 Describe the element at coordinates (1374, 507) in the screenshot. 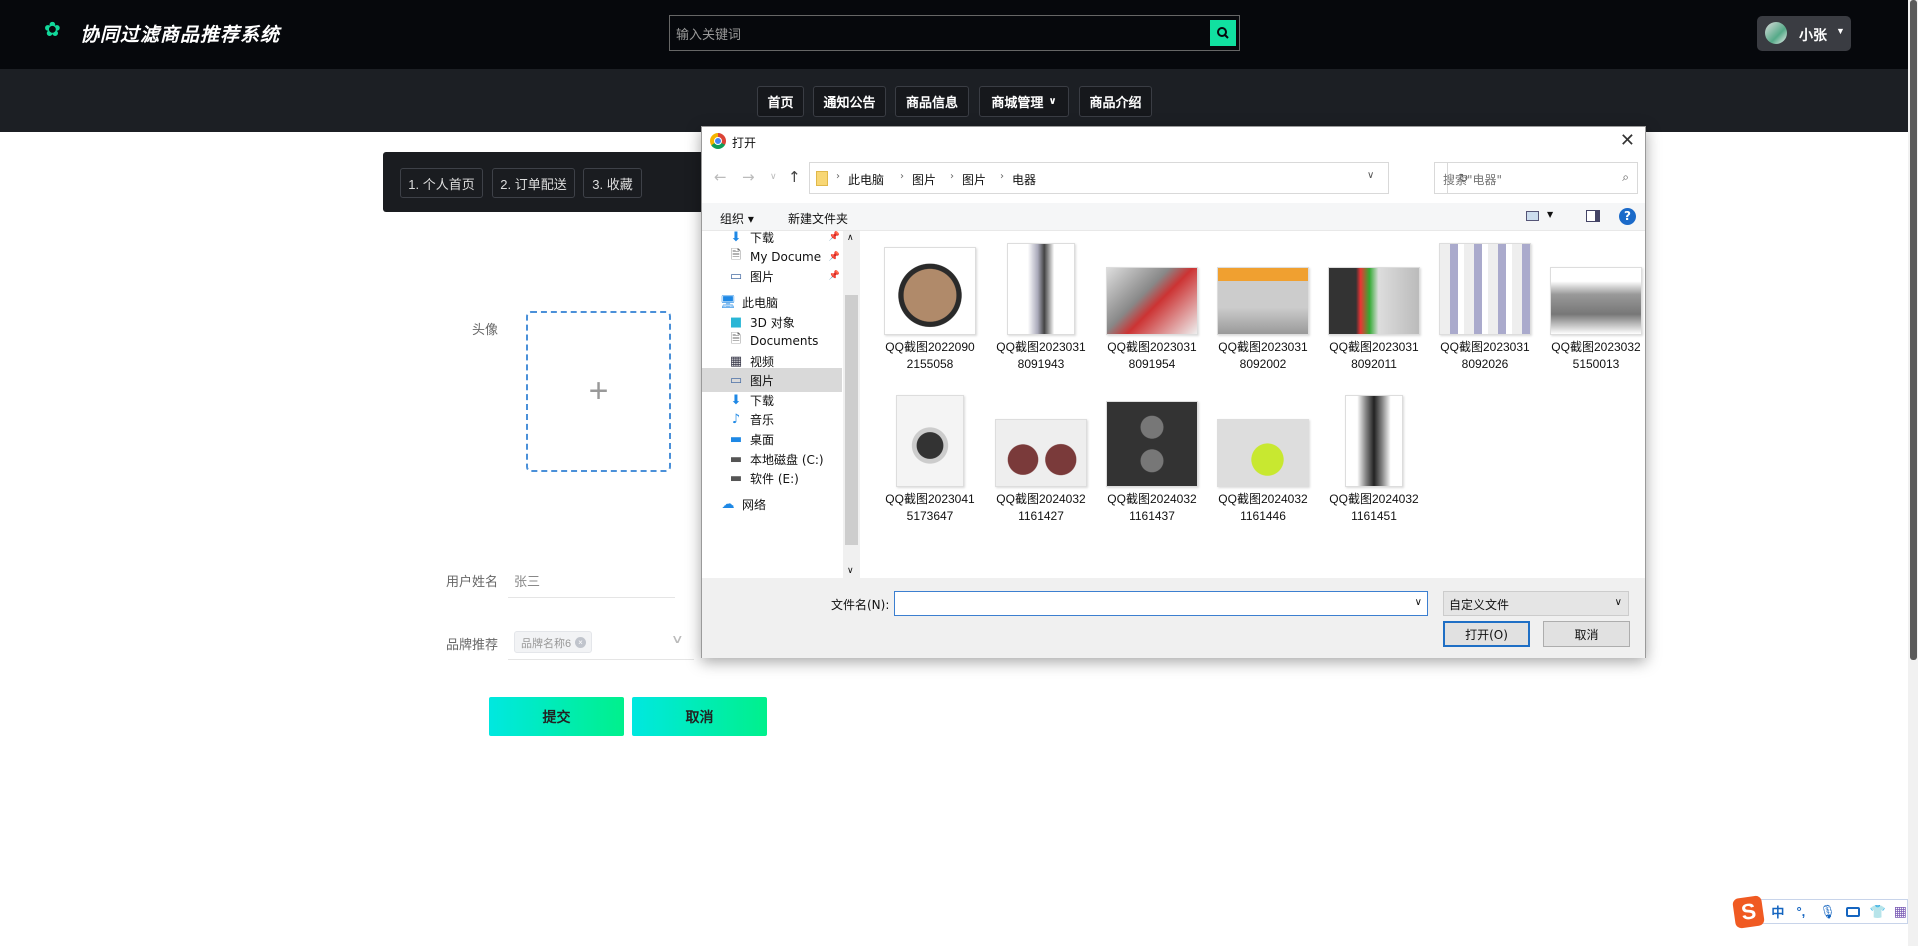

I see `file-name: QQ截图20240321161451` at that location.